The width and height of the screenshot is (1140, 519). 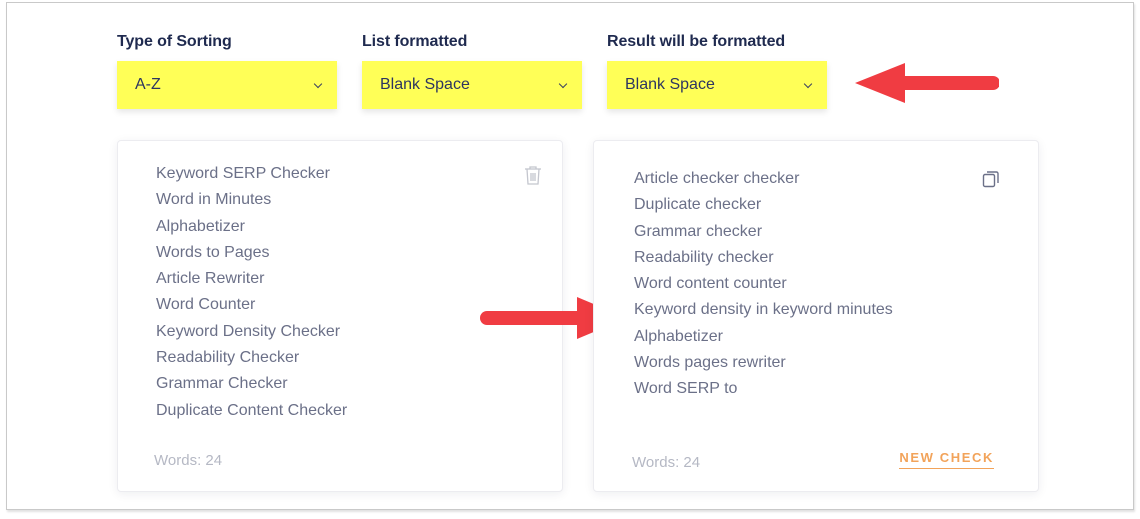 What do you see at coordinates (188, 460) in the screenshot?
I see `input-word-count: Words: 24` at bounding box center [188, 460].